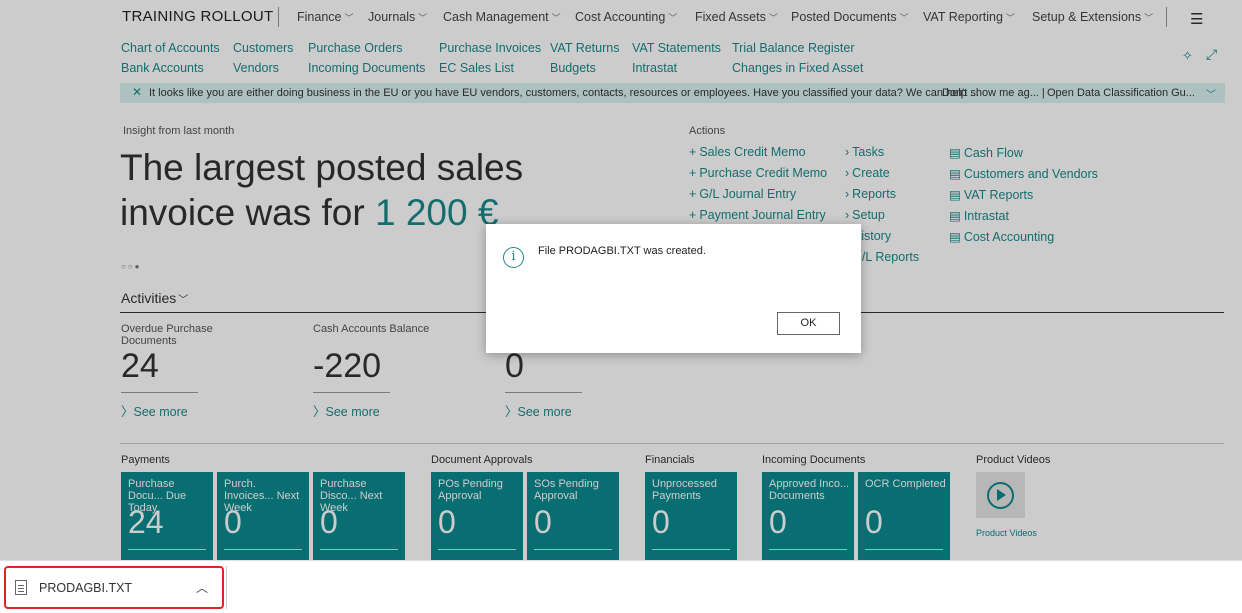  What do you see at coordinates (202, 587) in the screenshot?
I see `chevron-up-icon: ︿` at bounding box center [202, 587].